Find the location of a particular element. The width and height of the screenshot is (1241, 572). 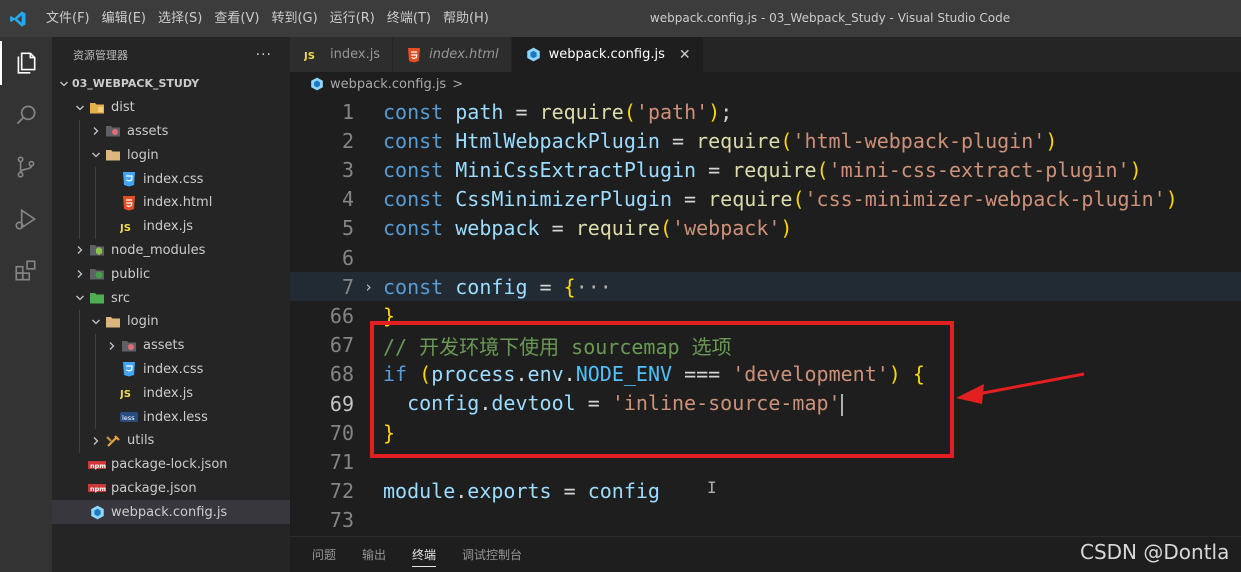

code-line: 5 const webpack = require('webpack') is located at coordinates (765, 228).